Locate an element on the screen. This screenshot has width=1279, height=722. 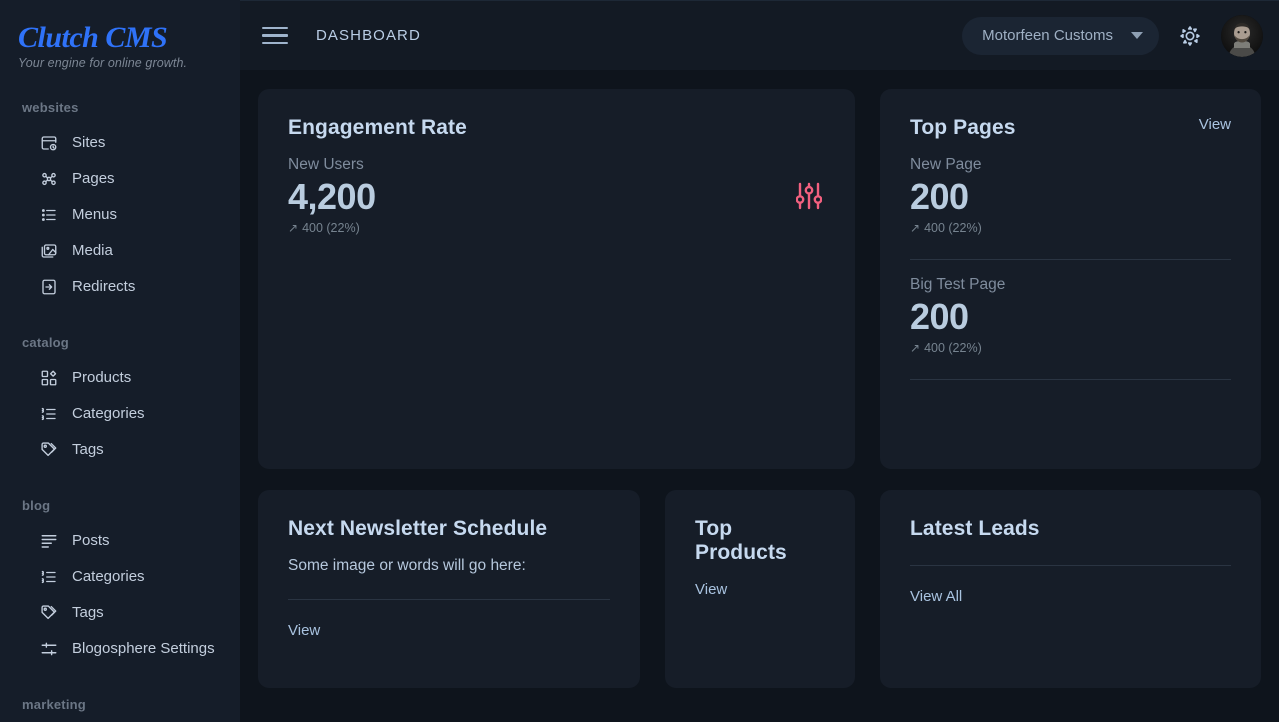
hamburger-icon is located at coordinates (275, 36).